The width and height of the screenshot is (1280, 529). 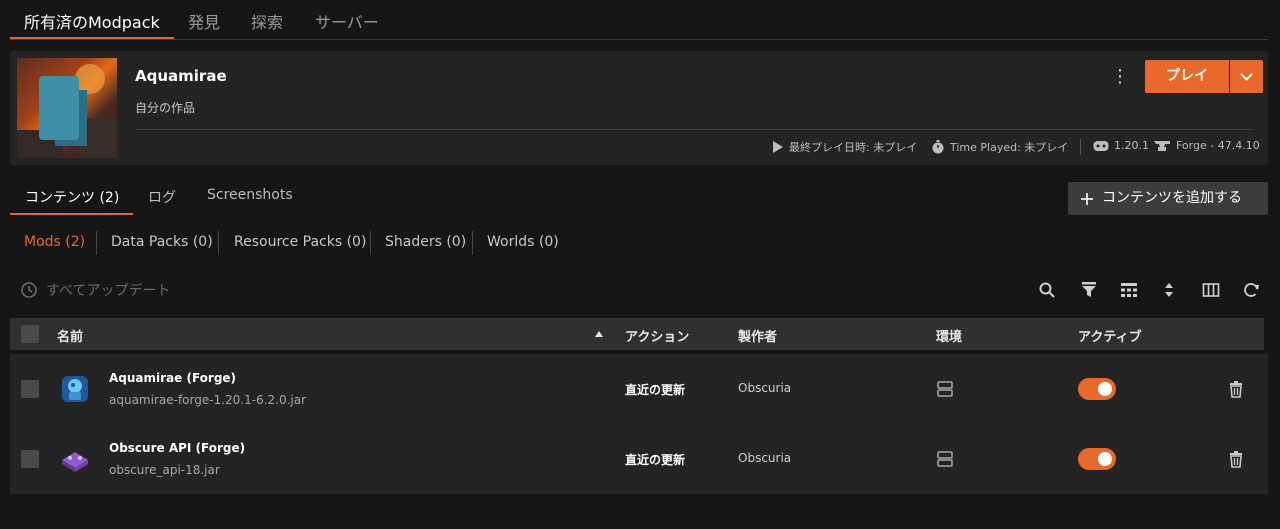 I want to click on sort-asc-icon, so click(x=599, y=334).